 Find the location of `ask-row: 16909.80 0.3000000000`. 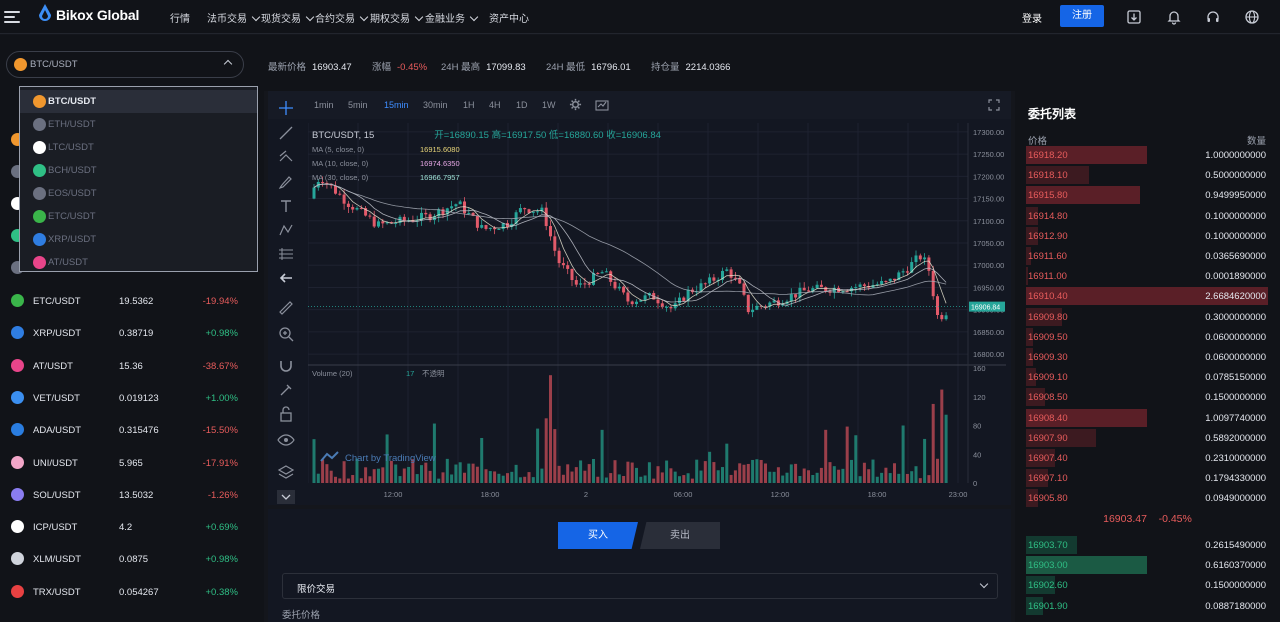

ask-row: 16909.80 0.3000000000 is located at coordinates (1147, 317).